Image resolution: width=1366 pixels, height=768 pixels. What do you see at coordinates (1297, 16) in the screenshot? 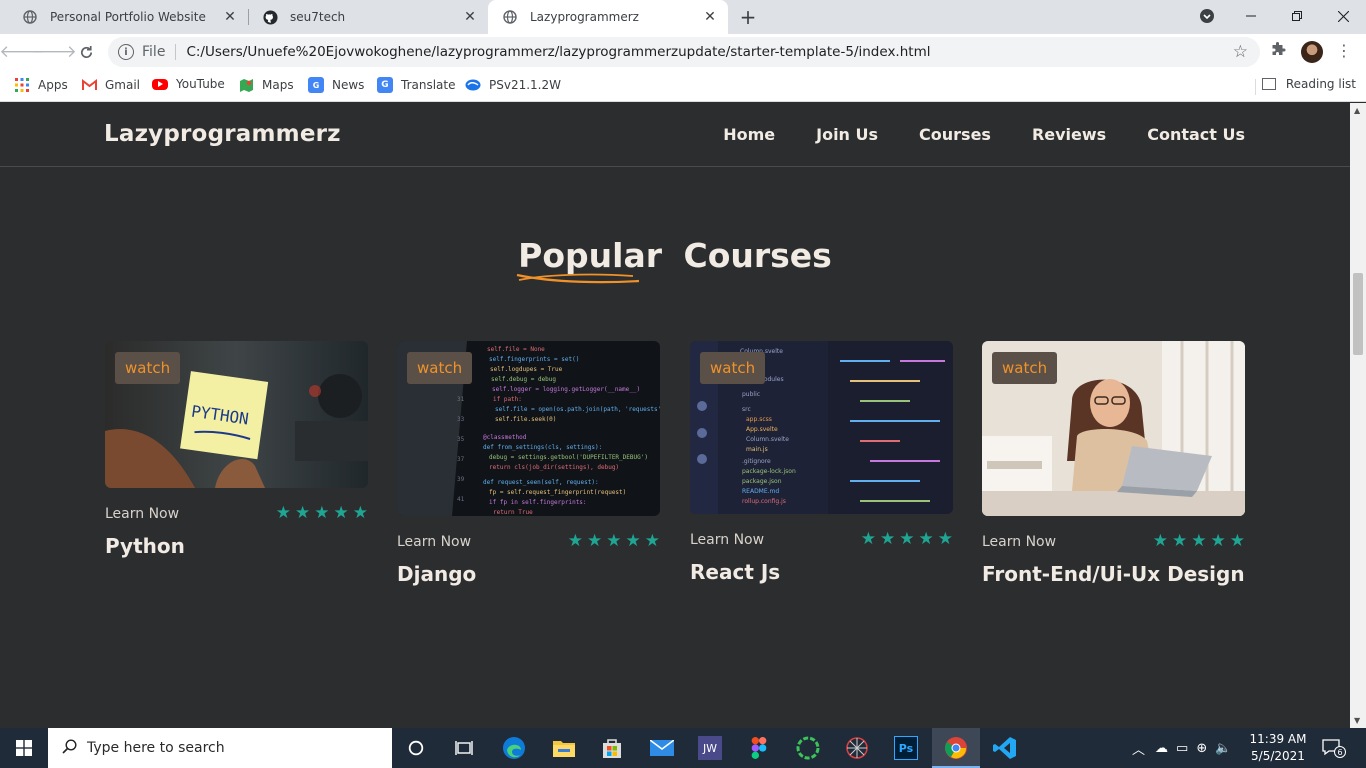
I see `restore-icon` at bounding box center [1297, 16].